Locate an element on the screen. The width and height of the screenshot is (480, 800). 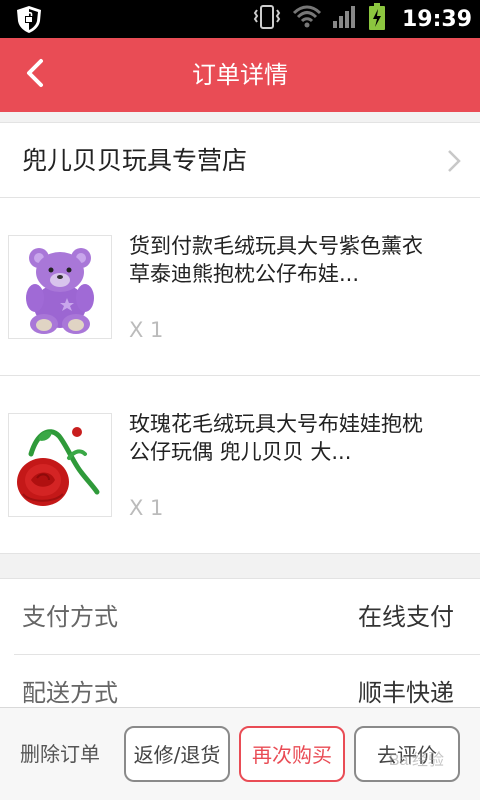
status-time: 19:39 is located at coordinates (436, 19).